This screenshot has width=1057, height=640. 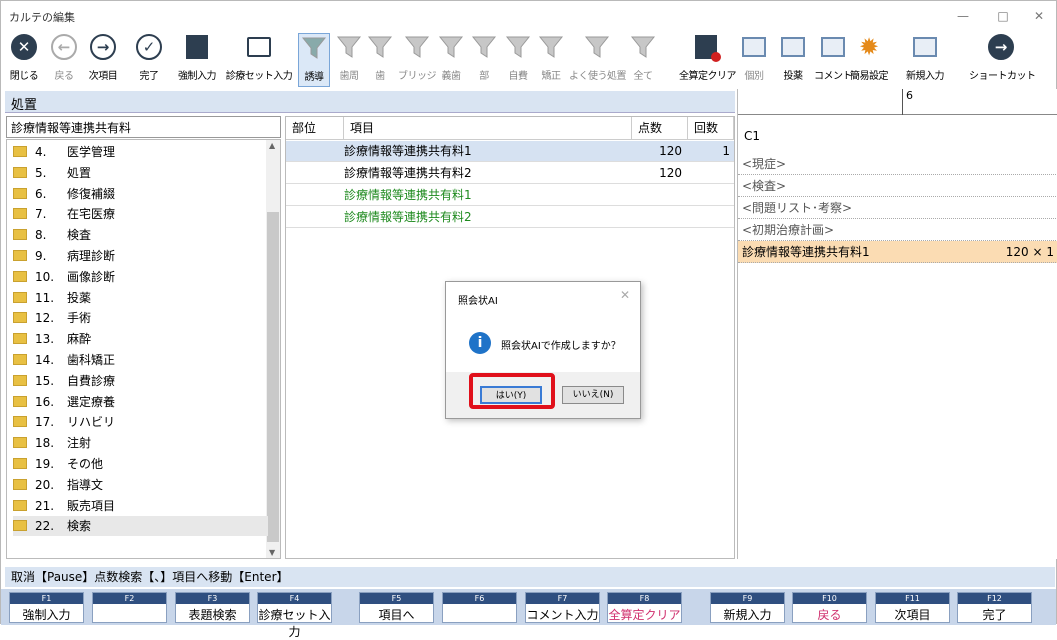 What do you see at coordinates (479, 598) in the screenshot?
I see `fkey-code: F6` at bounding box center [479, 598].